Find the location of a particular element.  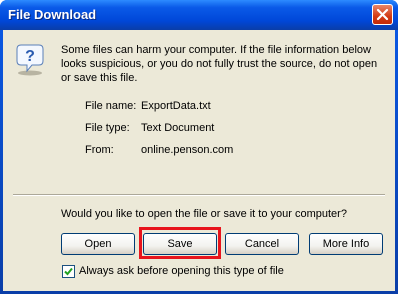

always-ask-checkbox is located at coordinates (68, 271).